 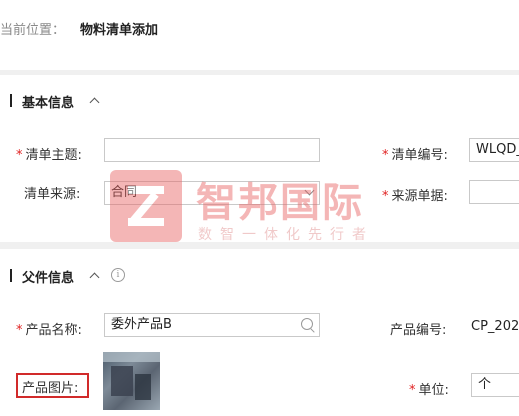 I want to click on info-icon: i, so click(x=118, y=275).